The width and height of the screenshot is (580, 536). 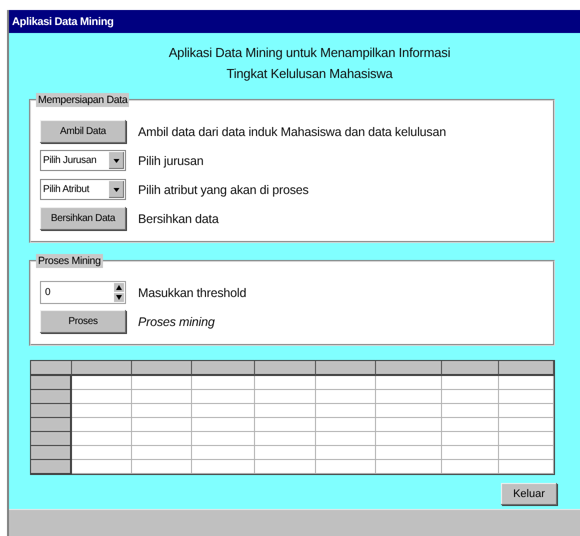 What do you see at coordinates (83, 131) in the screenshot?
I see `action-button: Ambil Data` at bounding box center [83, 131].